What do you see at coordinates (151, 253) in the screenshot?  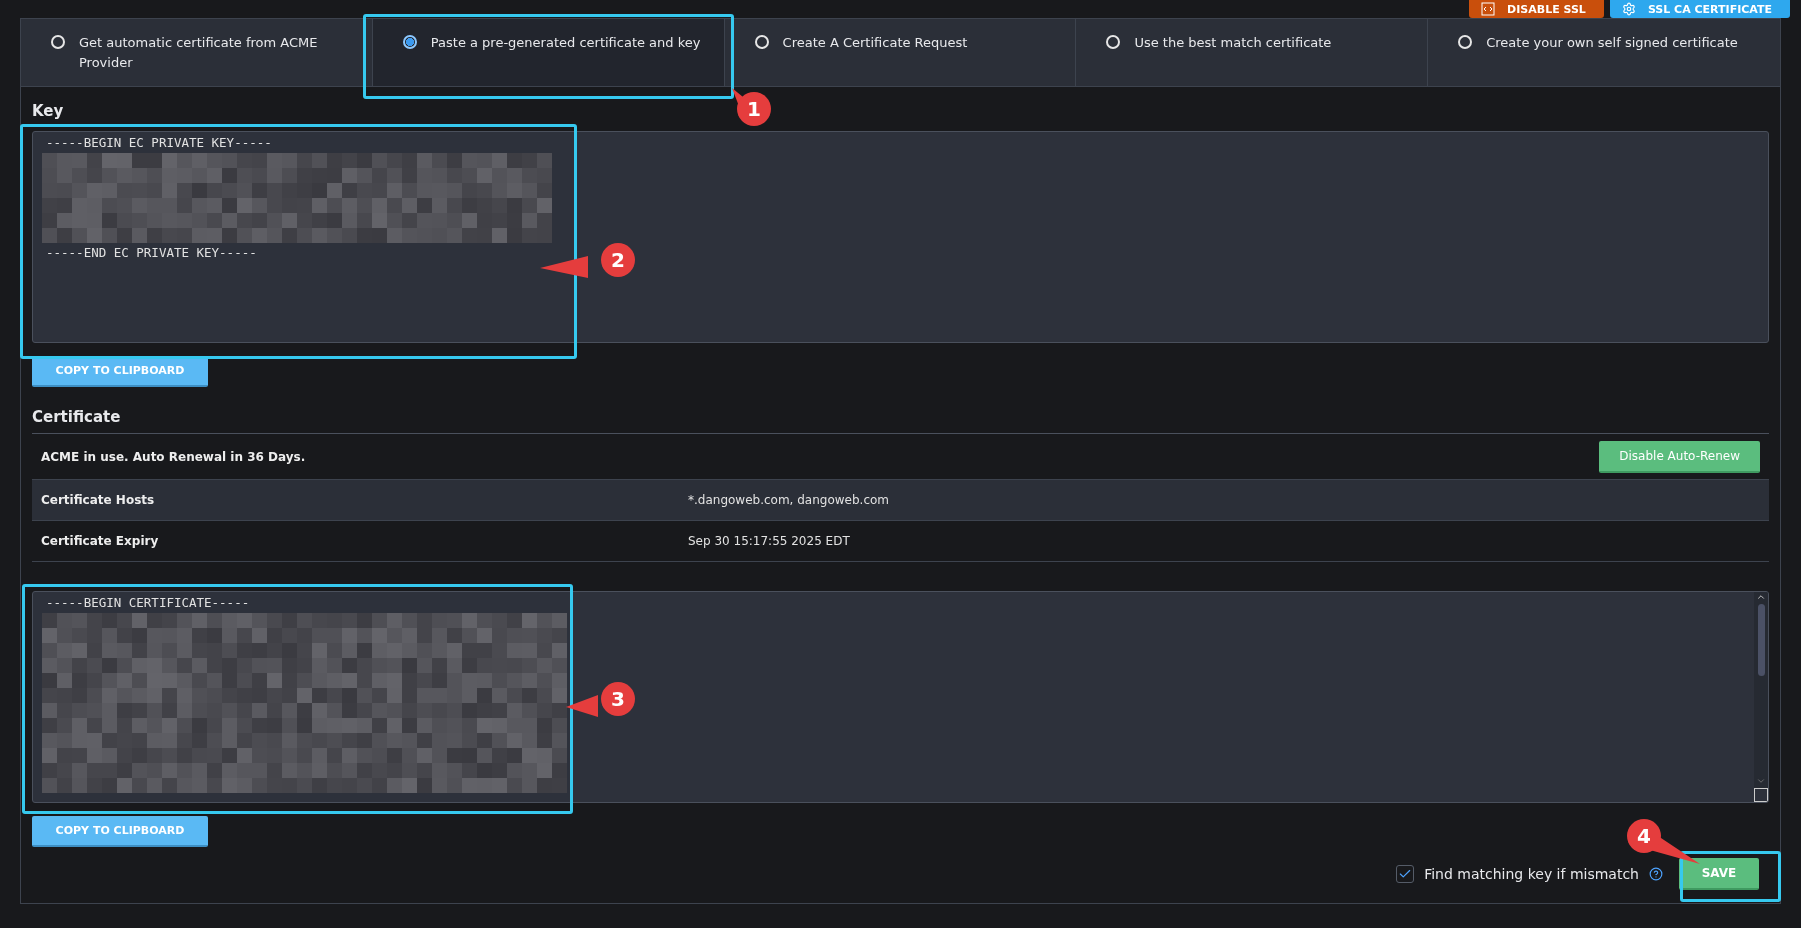 I see `key-end-line: -----END EC PRIVATE KEY-----` at bounding box center [151, 253].